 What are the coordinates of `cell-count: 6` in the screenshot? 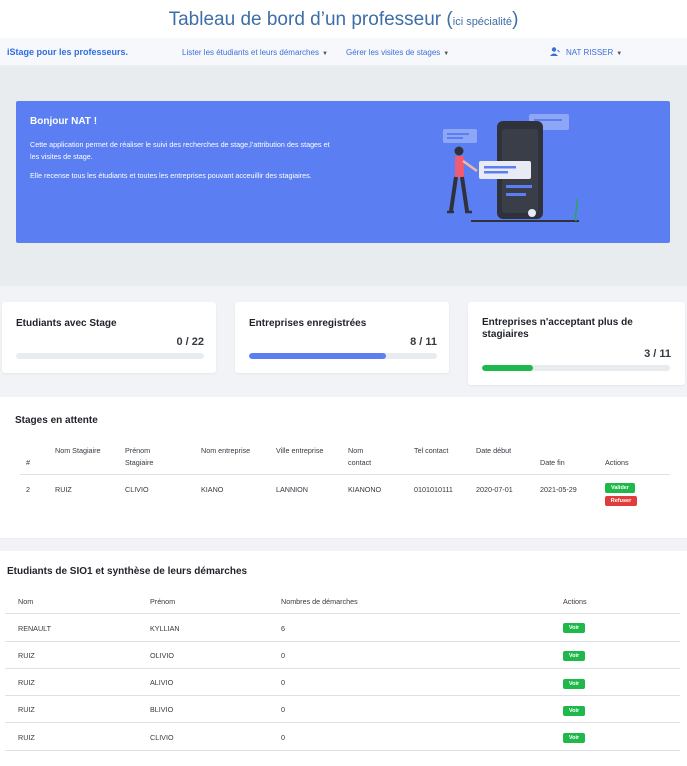 It's located at (283, 628).